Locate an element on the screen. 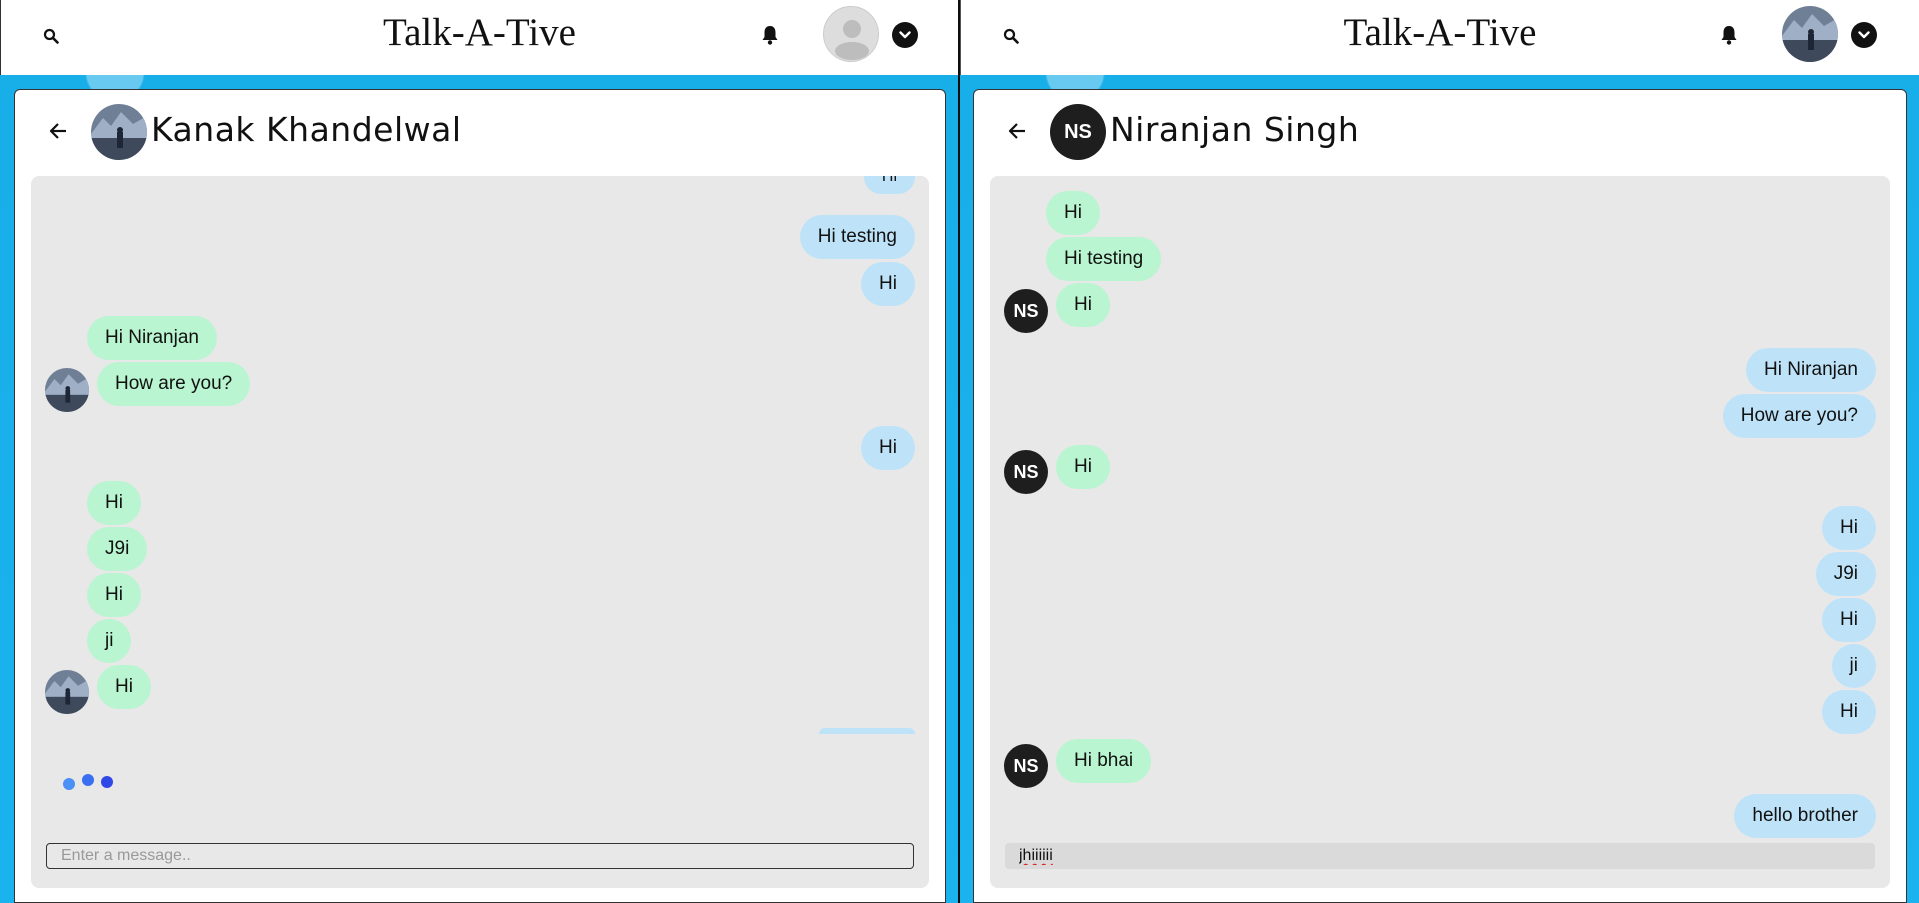  message-bubble-sent: Hi Niranjan is located at coordinates (1811, 370).